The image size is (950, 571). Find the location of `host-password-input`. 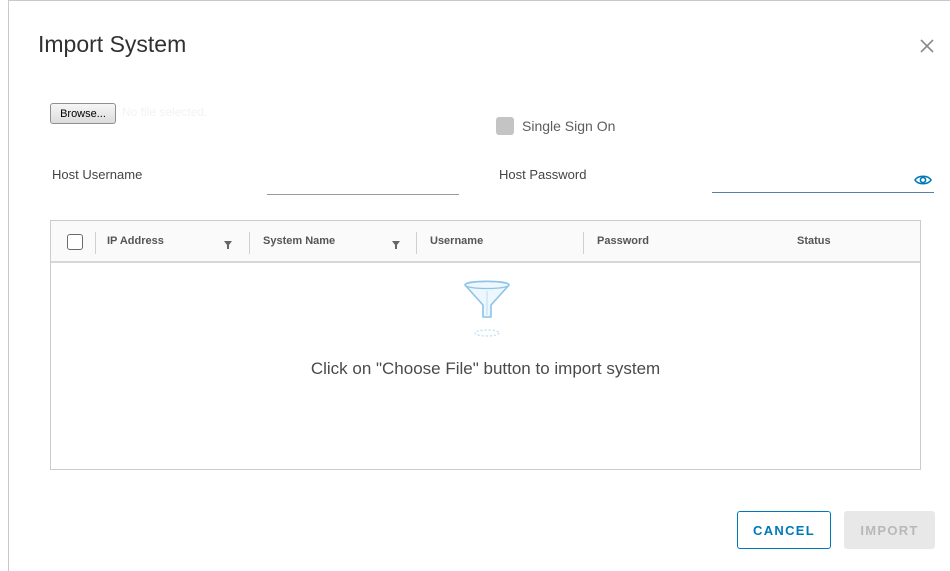

host-password-input is located at coordinates (823, 182).